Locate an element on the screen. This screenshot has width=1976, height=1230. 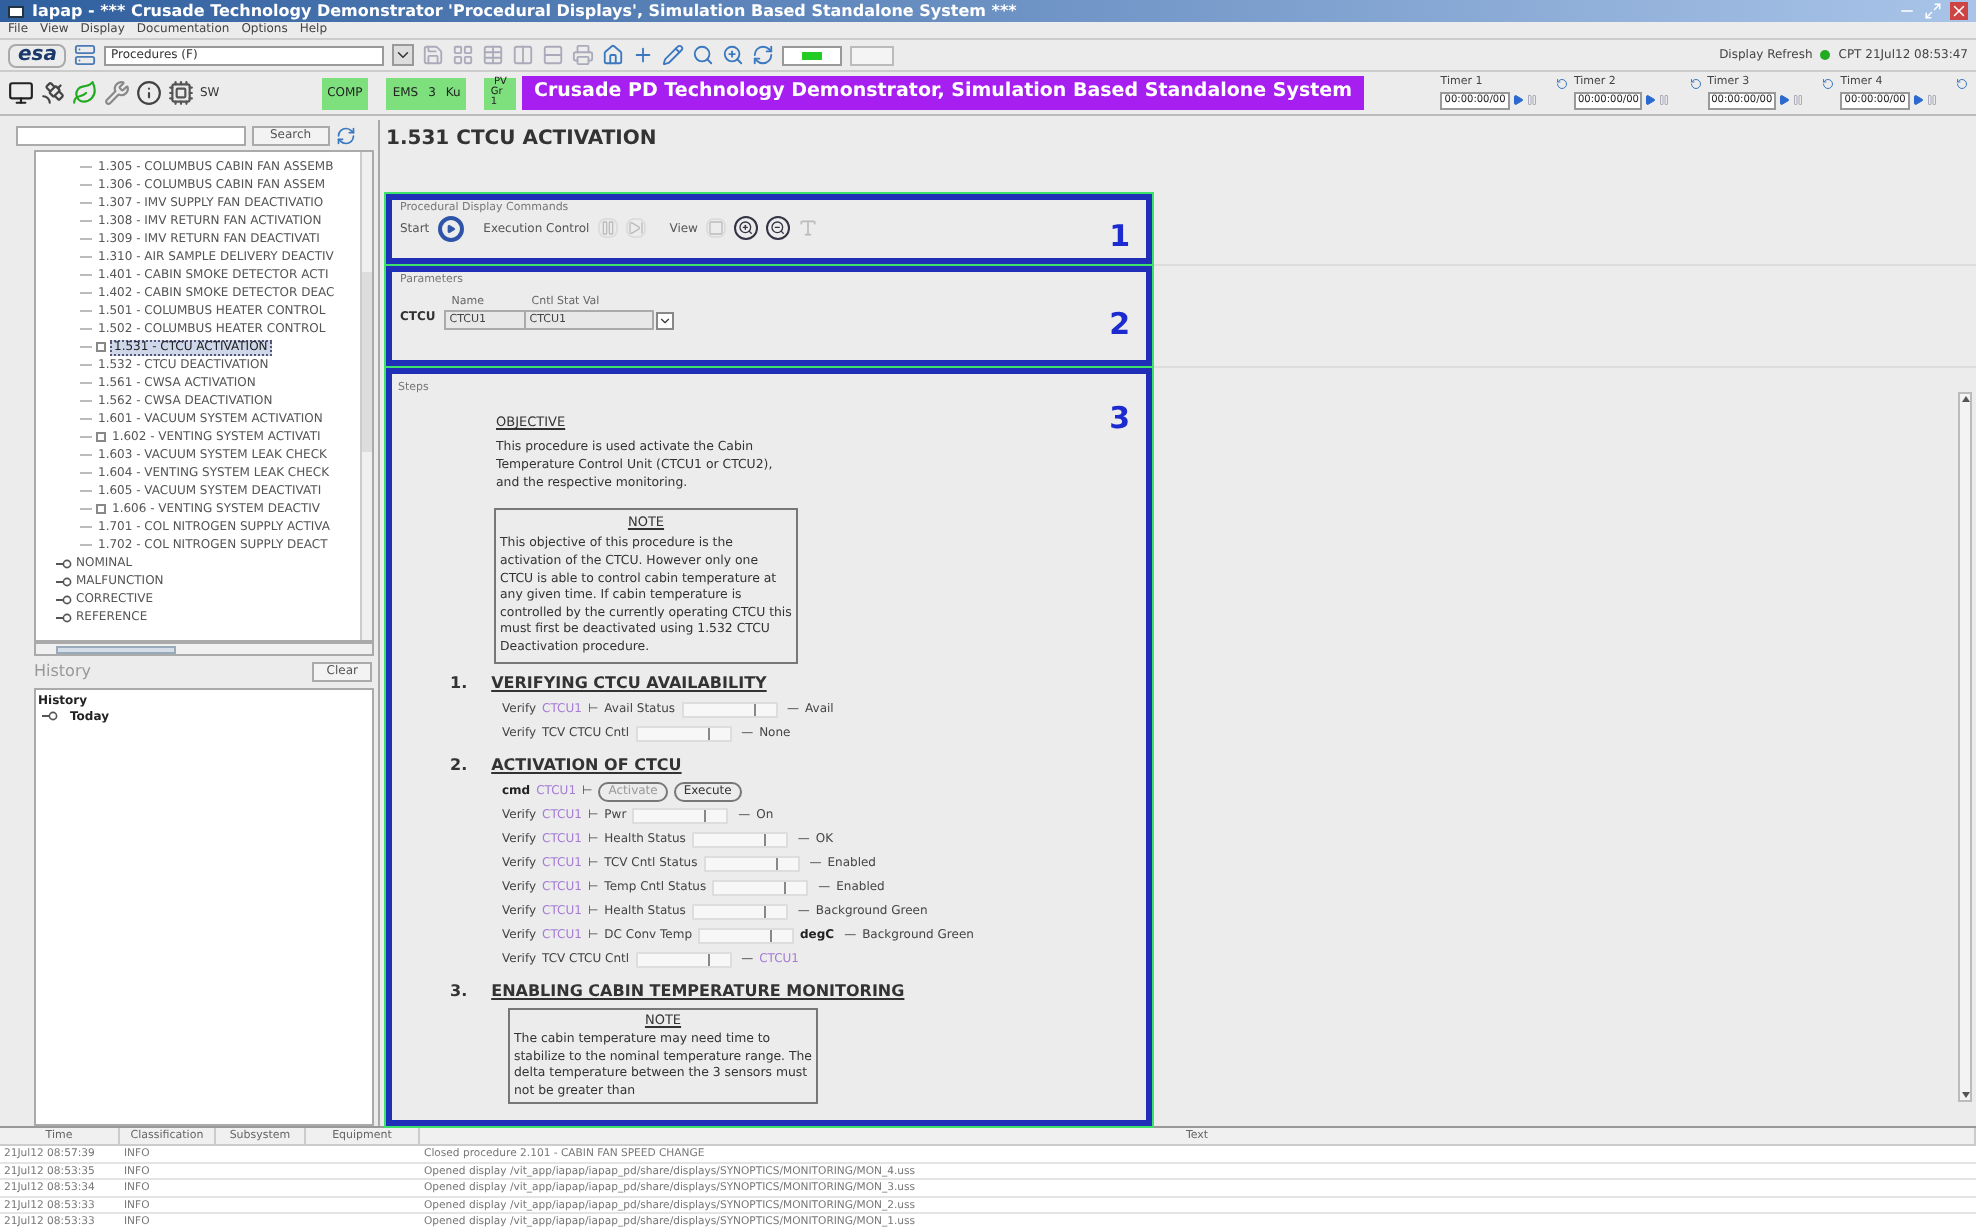
zoom-out-button is located at coordinates (777, 228).